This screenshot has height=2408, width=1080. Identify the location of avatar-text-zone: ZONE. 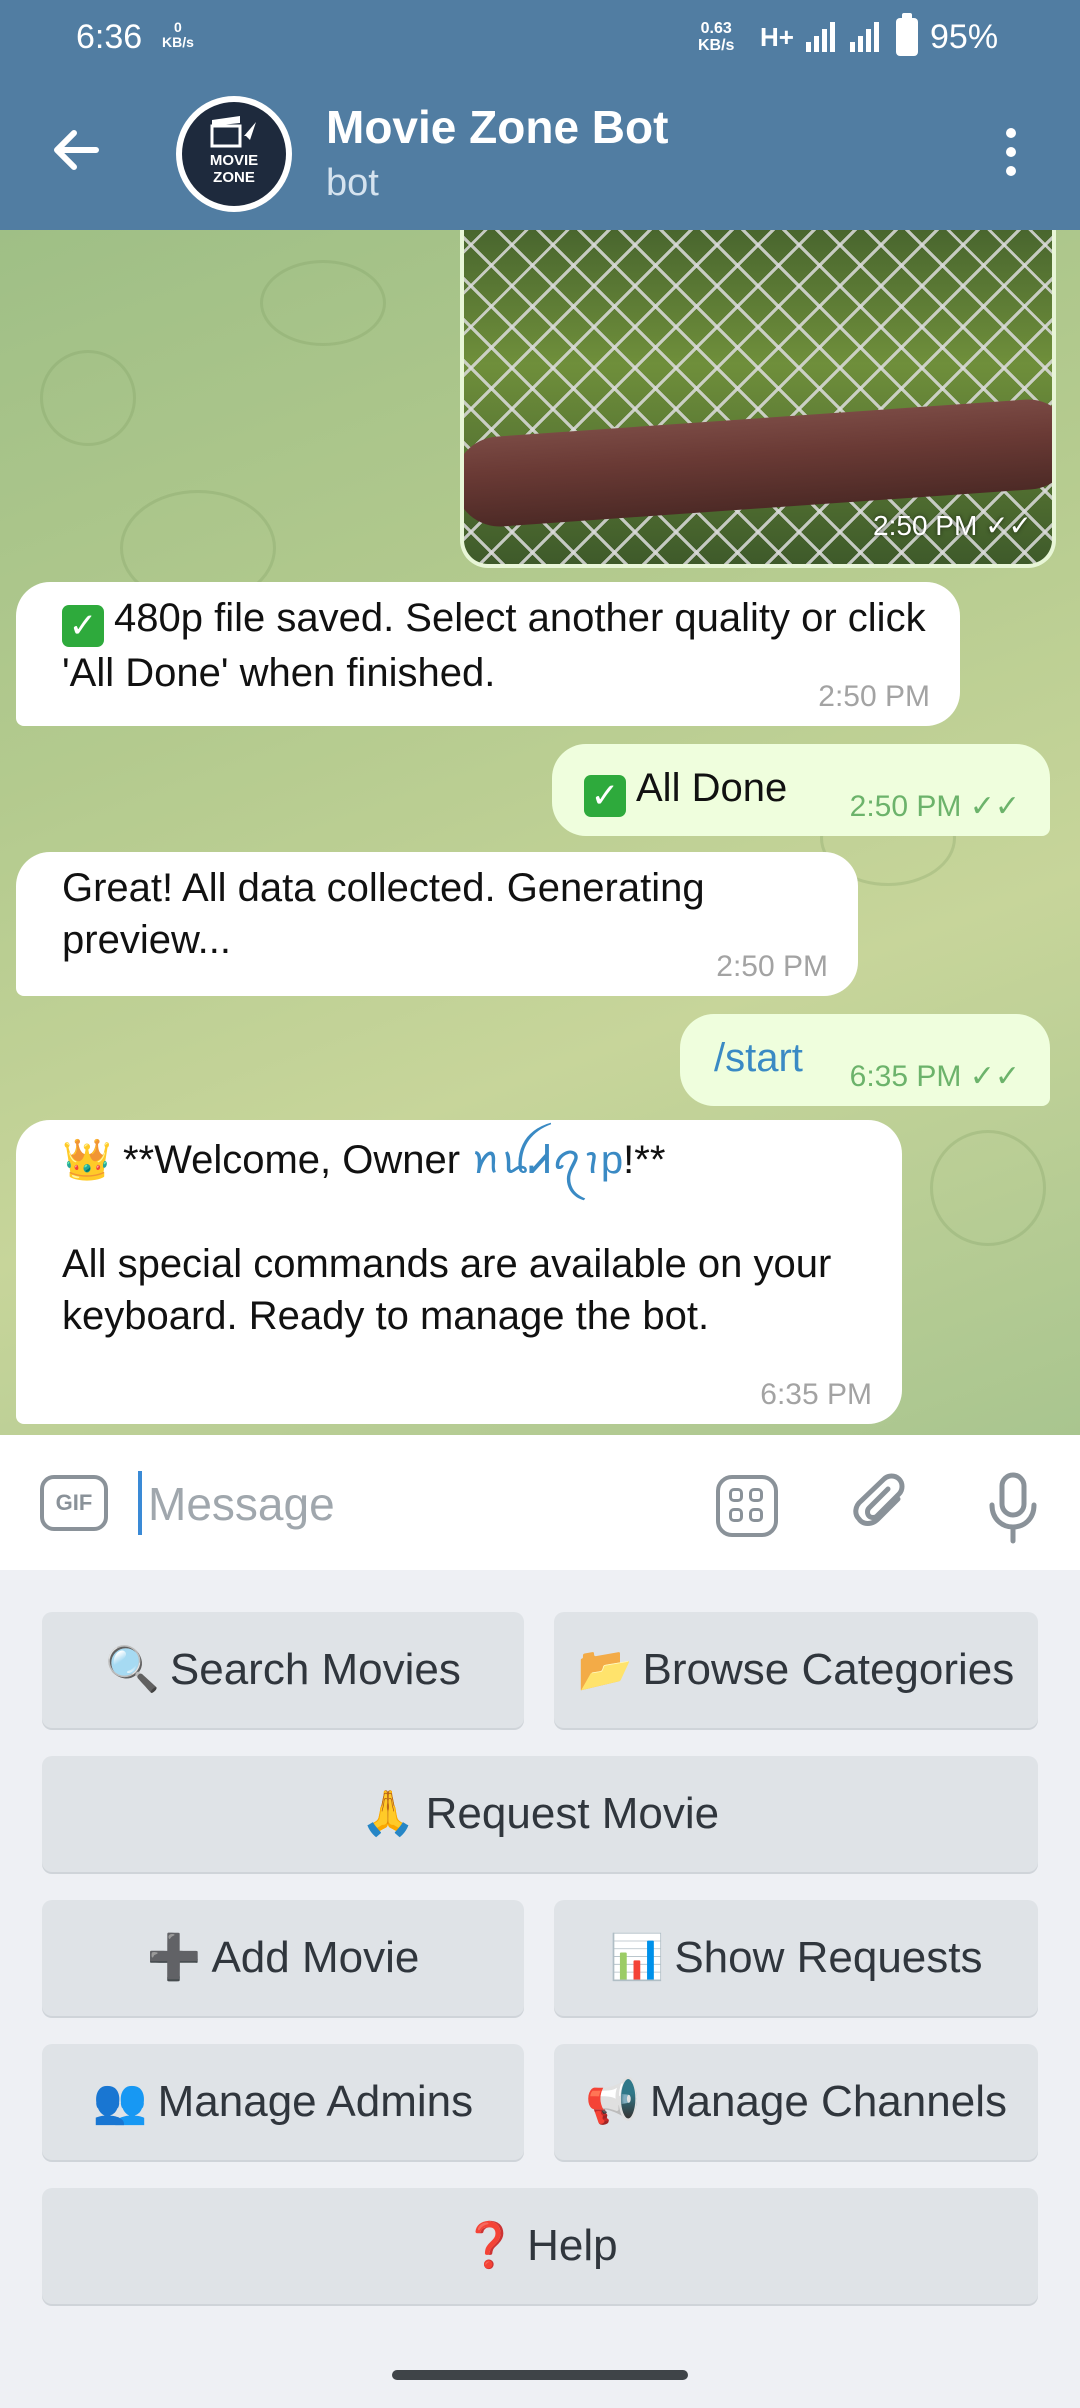
(234, 177).